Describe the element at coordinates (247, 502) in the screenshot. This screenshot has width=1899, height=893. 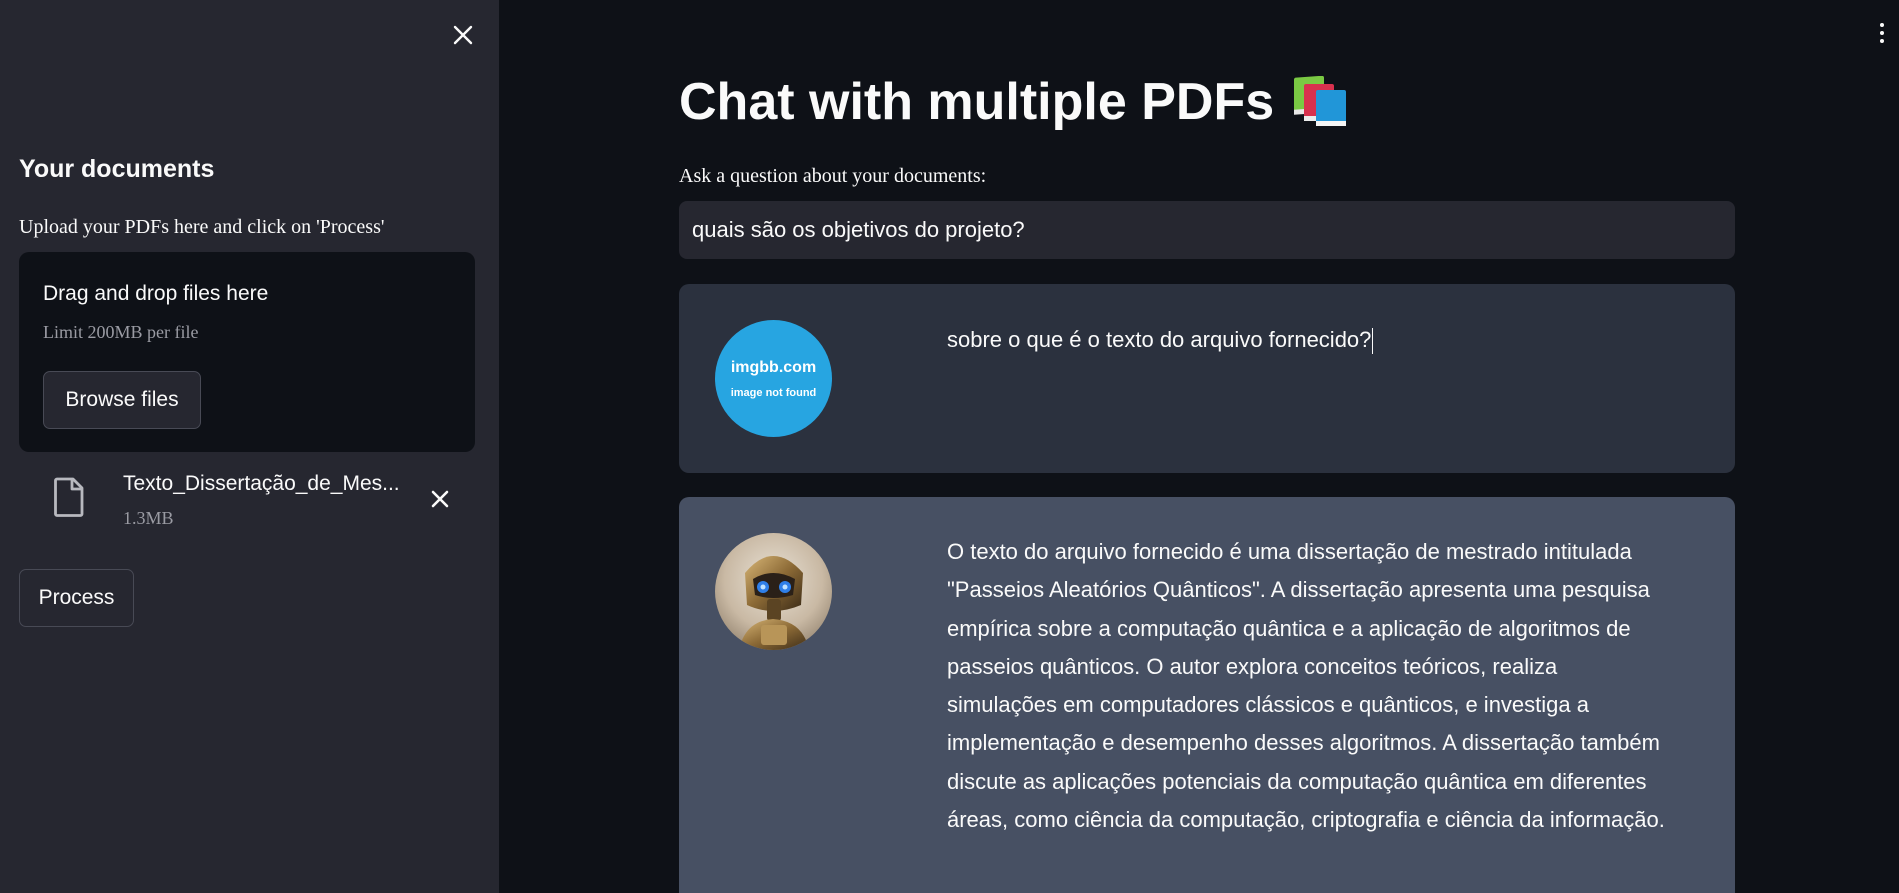
I see `uploaded-file-item: Texto_Dissertação_de_Mes... 1.3MB` at that location.